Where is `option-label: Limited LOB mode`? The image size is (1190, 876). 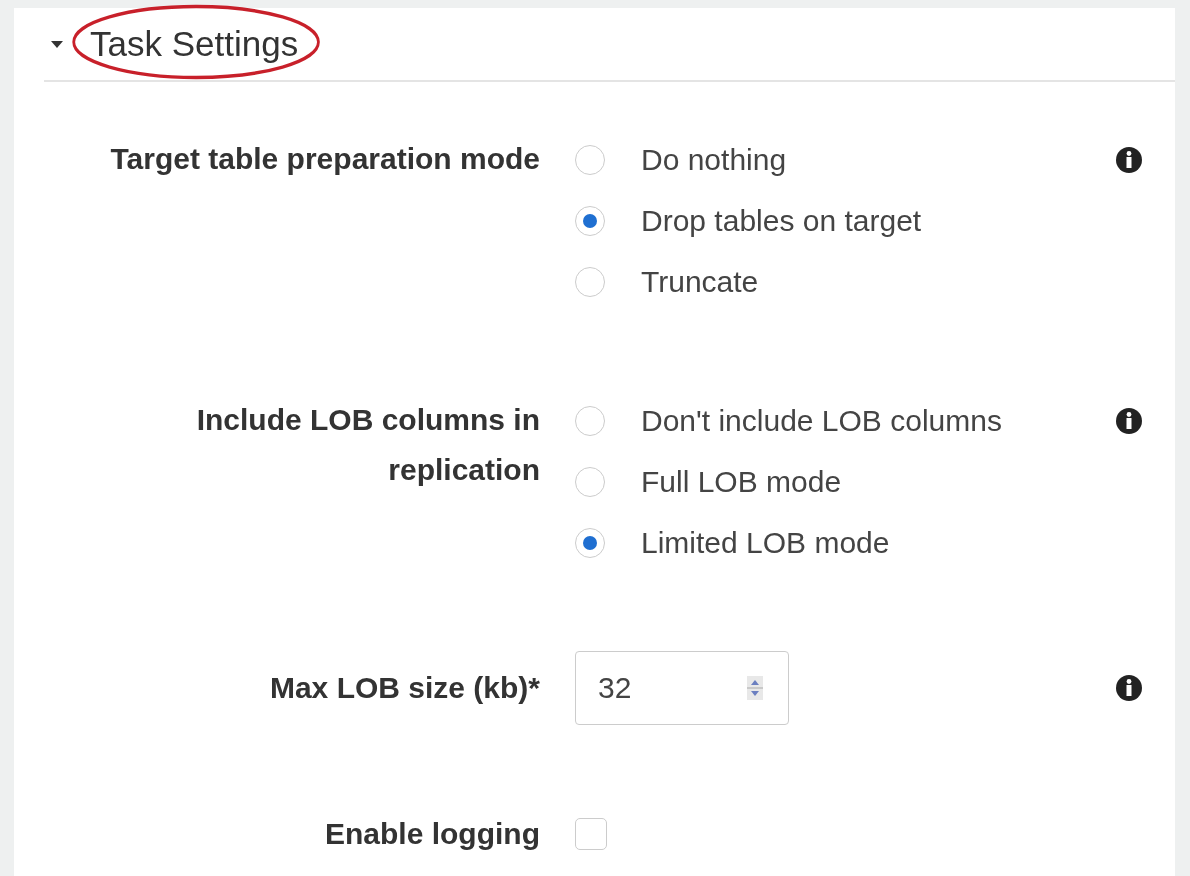
option-label: Limited LOB mode is located at coordinates (765, 542).